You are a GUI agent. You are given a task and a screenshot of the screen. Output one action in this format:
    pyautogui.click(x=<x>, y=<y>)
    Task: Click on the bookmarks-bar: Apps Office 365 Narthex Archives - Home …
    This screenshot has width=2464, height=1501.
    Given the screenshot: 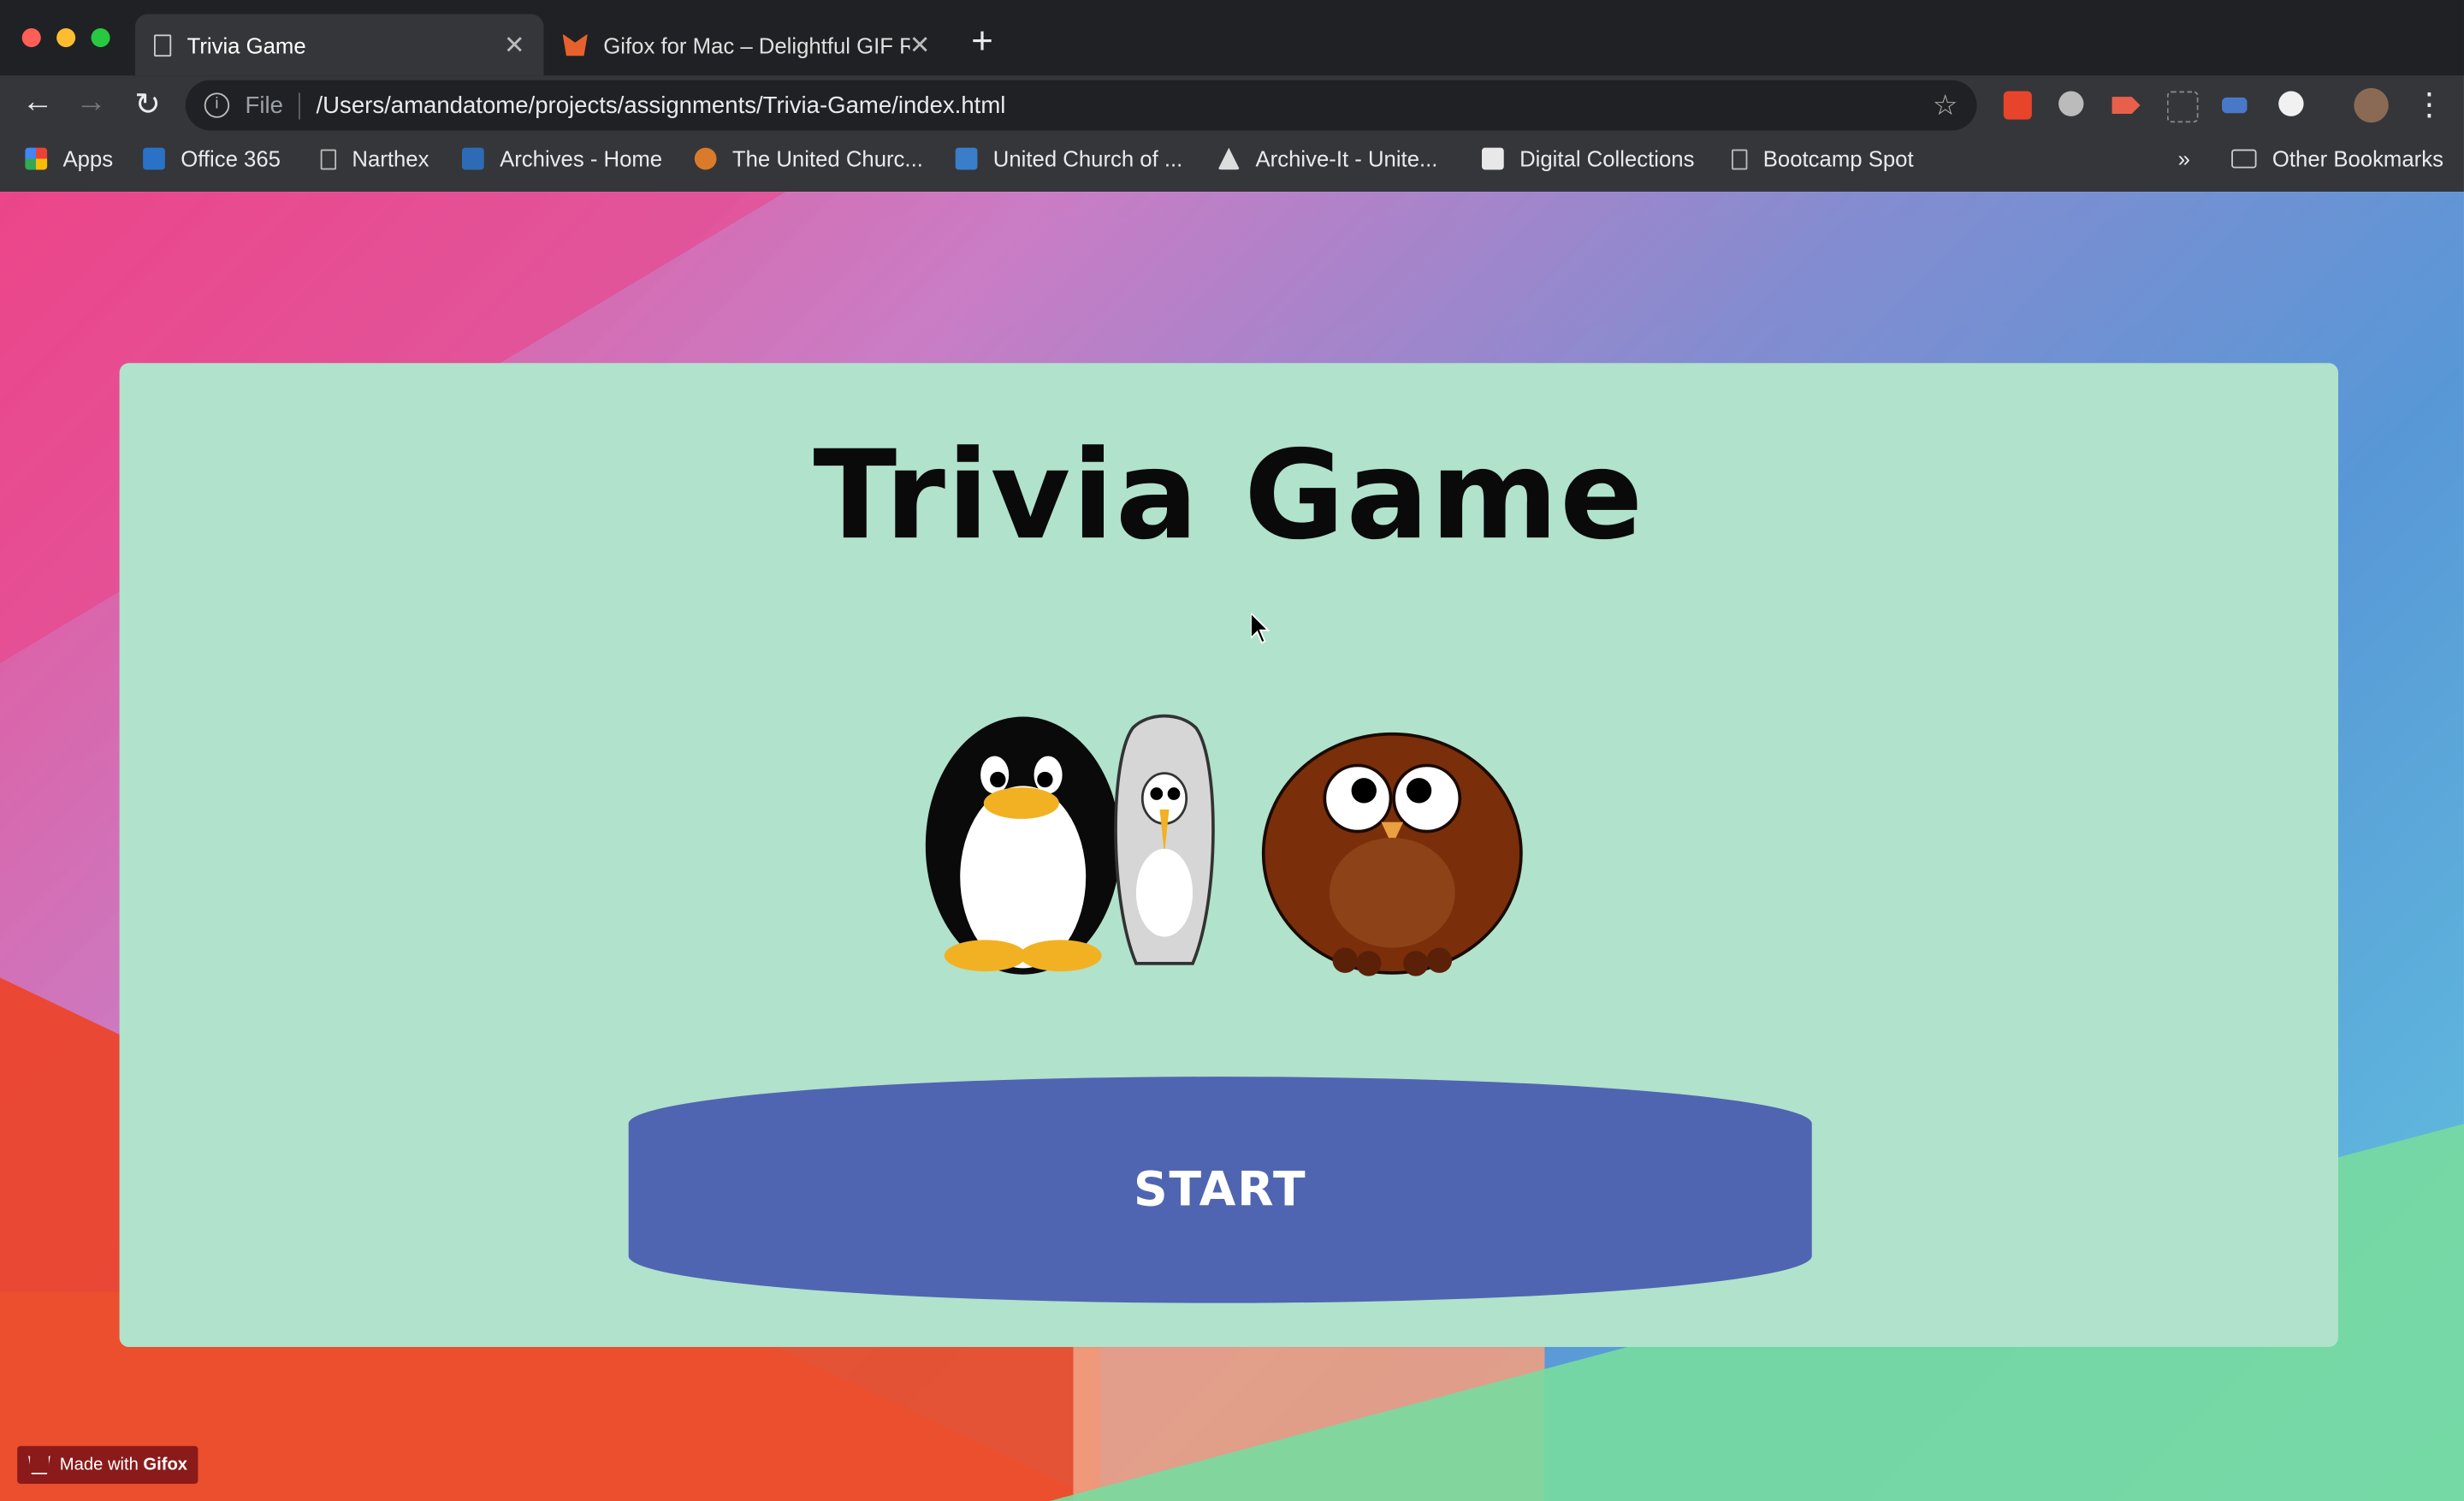 What is the action you would take?
    pyautogui.click(x=1232, y=163)
    